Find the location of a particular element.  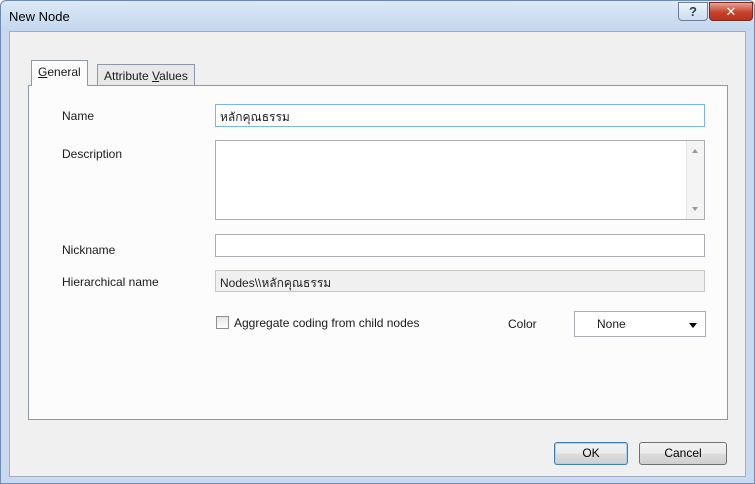

help-button: ? is located at coordinates (693, 11).